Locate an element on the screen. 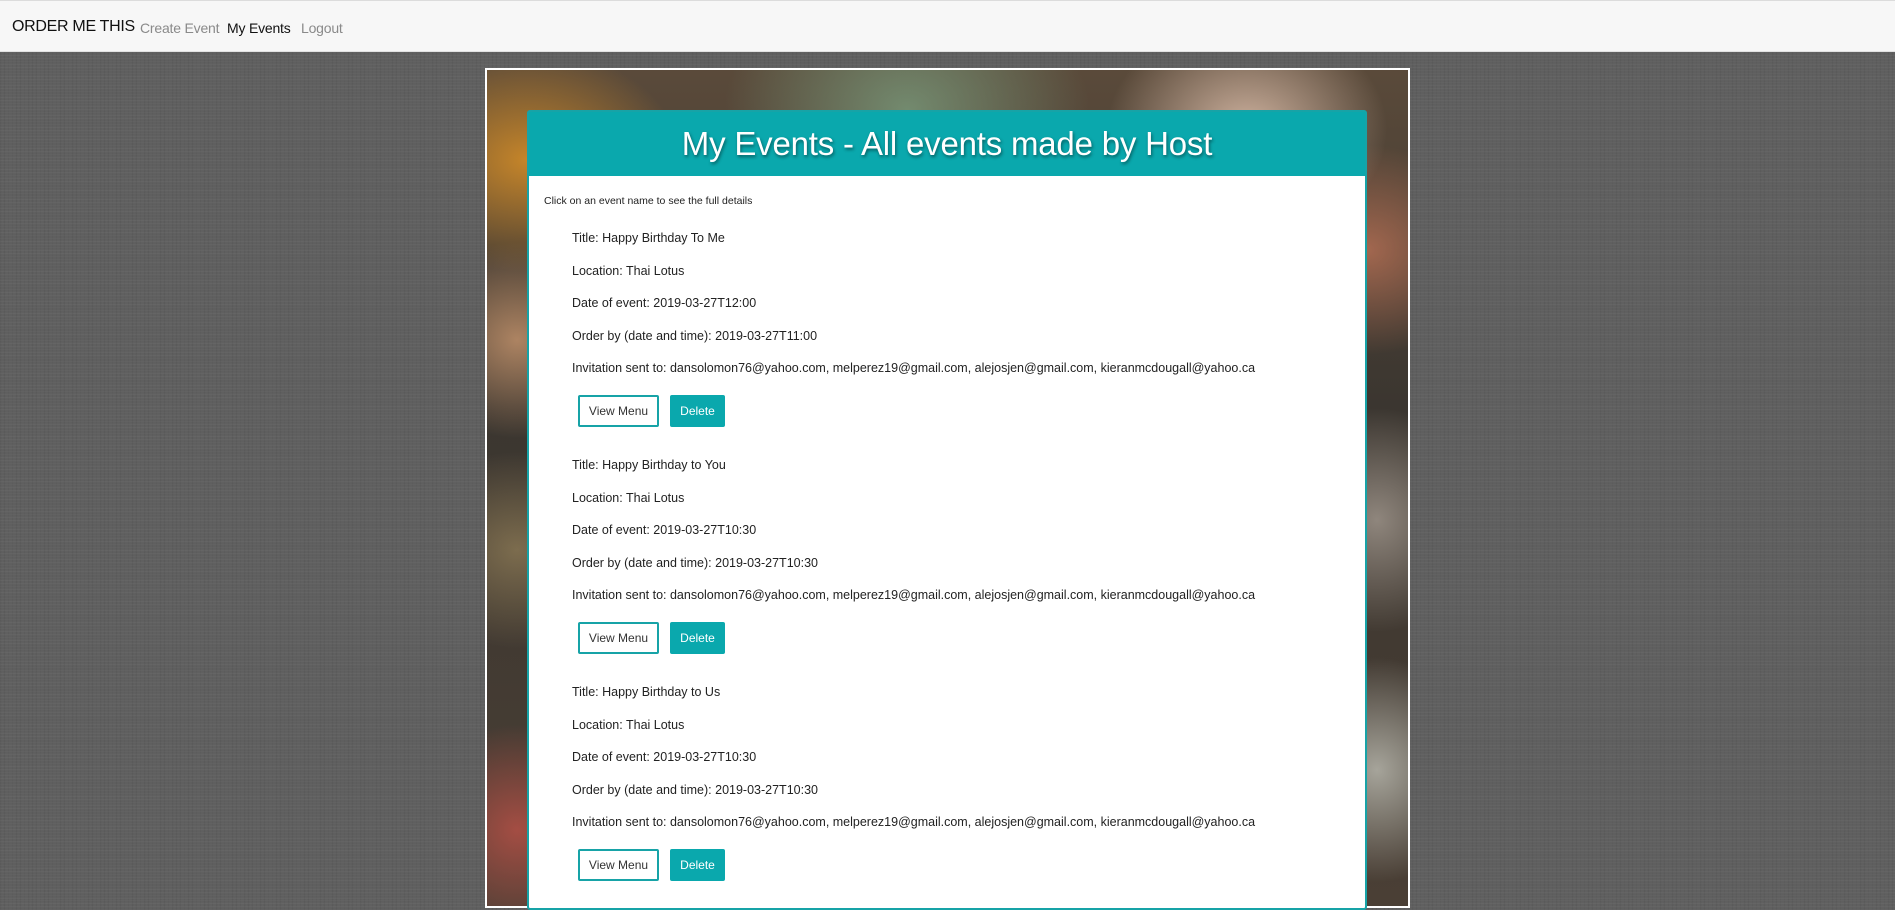 The image size is (1895, 910). nav-logout: Logout is located at coordinates (322, 28).